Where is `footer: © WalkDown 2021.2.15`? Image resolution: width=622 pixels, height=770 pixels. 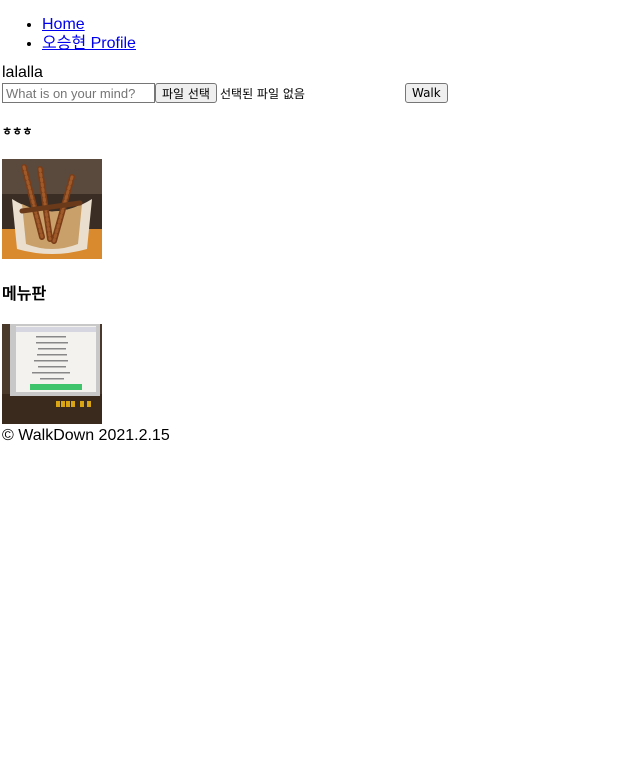 footer: © WalkDown 2021.2.15 is located at coordinates (86, 435).